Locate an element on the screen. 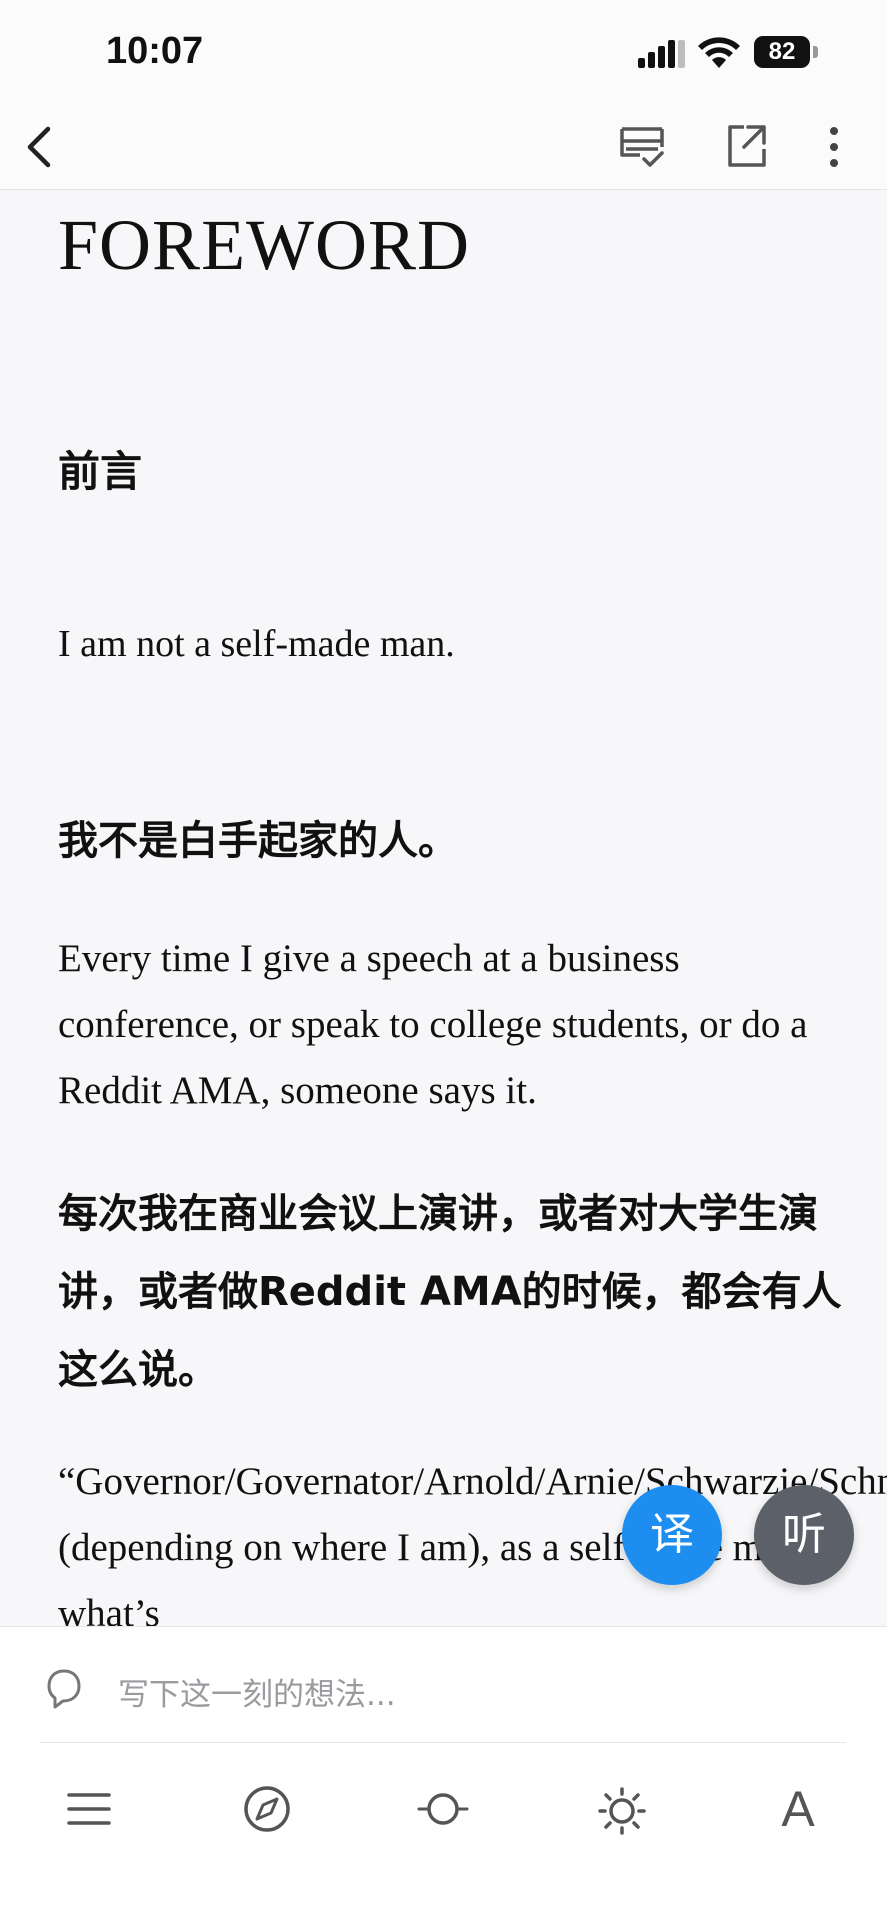 This screenshot has width=887, height=1921. wifi-icon is located at coordinates (719, 52).